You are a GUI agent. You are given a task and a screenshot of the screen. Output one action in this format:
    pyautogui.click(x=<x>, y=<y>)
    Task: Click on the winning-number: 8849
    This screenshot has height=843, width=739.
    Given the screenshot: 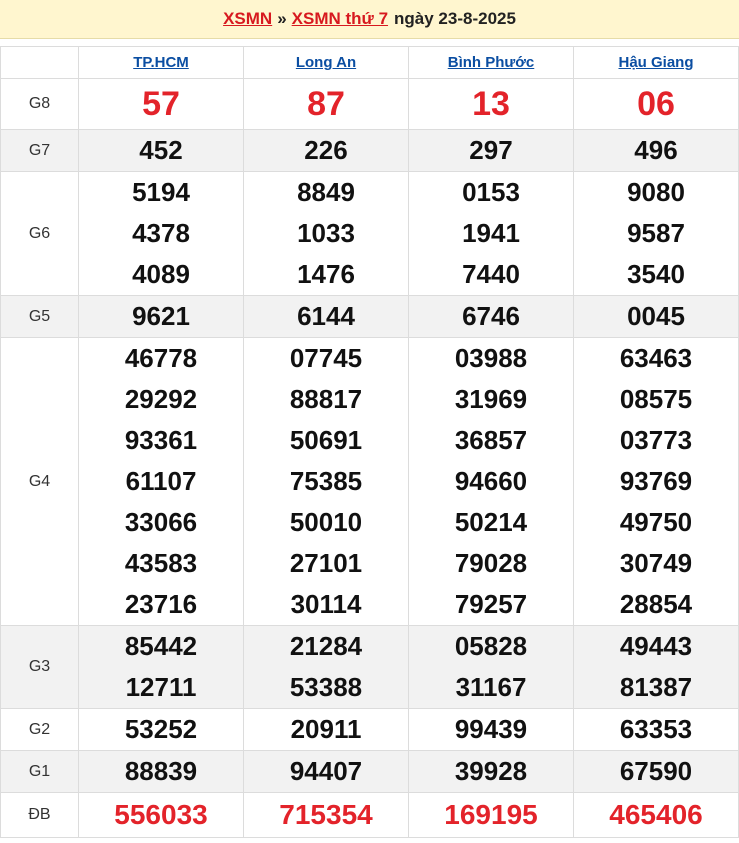 What is the action you would take?
    pyautogui.click(x=326, y=192)
    